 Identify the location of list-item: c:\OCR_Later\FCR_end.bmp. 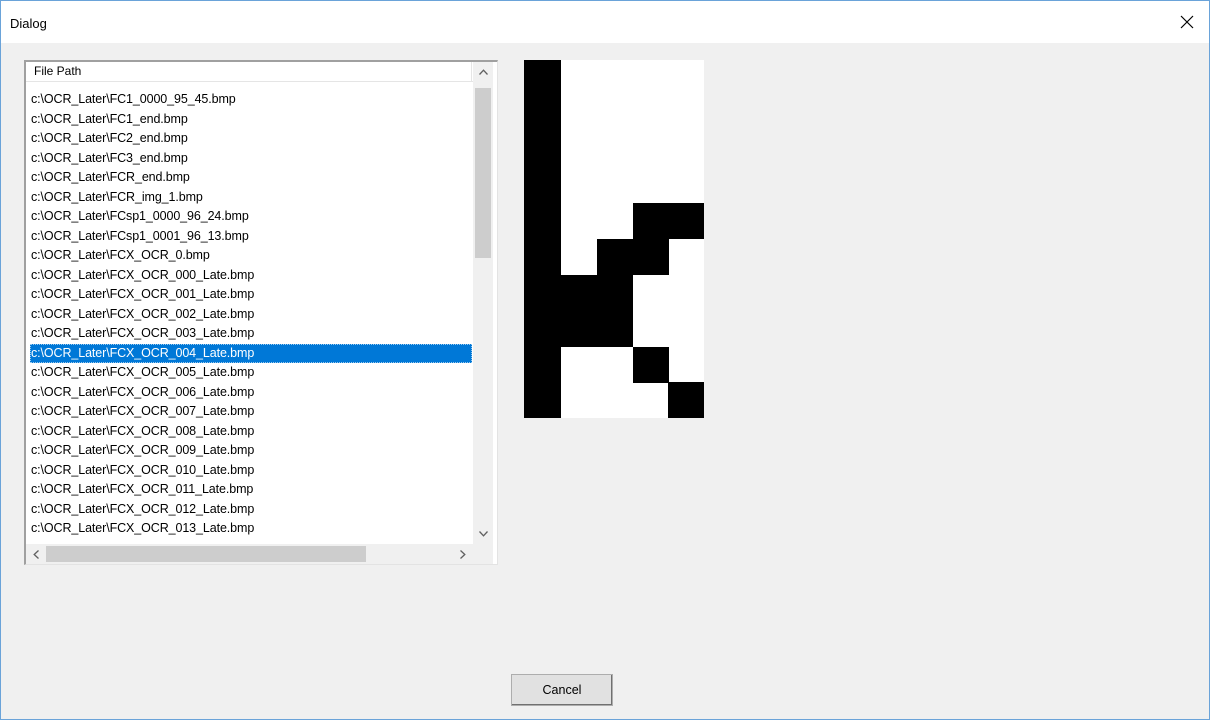
(251, 178).